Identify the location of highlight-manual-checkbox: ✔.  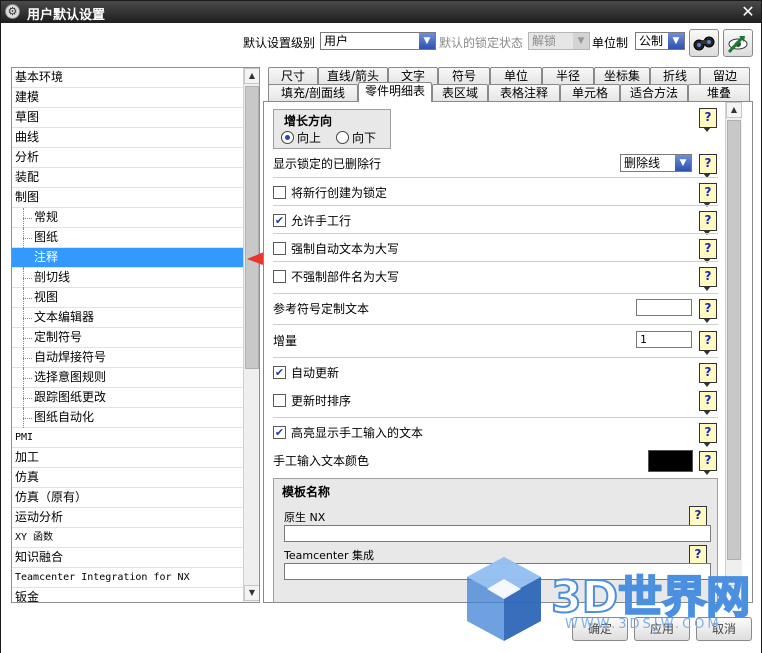
(279, 432).